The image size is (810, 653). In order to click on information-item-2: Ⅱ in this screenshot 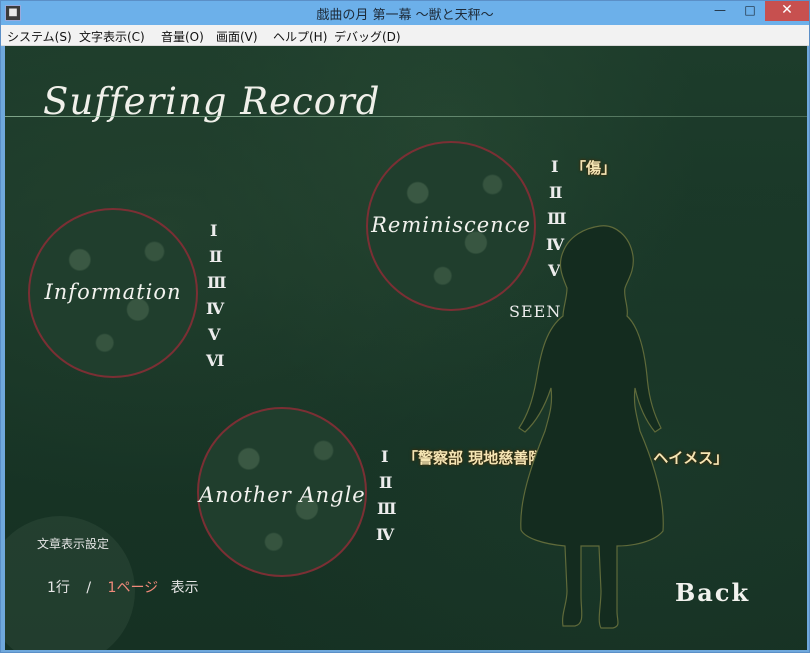, I will do `click(215, 256)`.